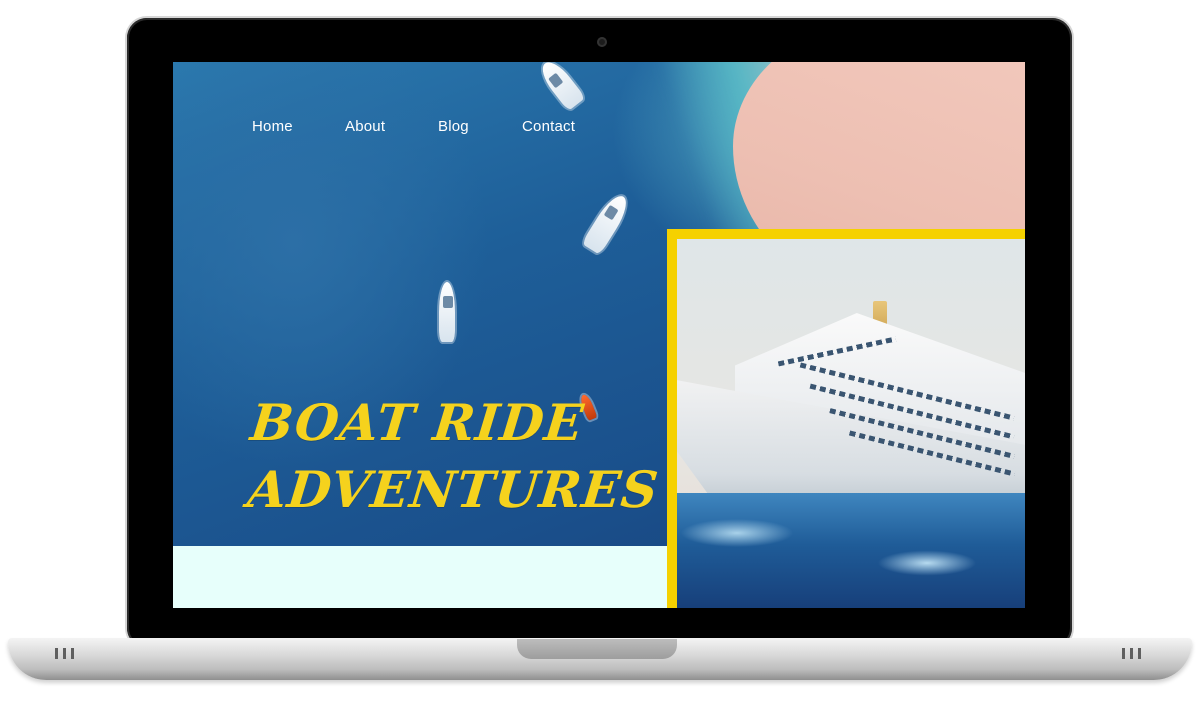  Describe the element at coordinates (453, 126) in the screenshot. I see `nav-blog-link: Blog` at that location.